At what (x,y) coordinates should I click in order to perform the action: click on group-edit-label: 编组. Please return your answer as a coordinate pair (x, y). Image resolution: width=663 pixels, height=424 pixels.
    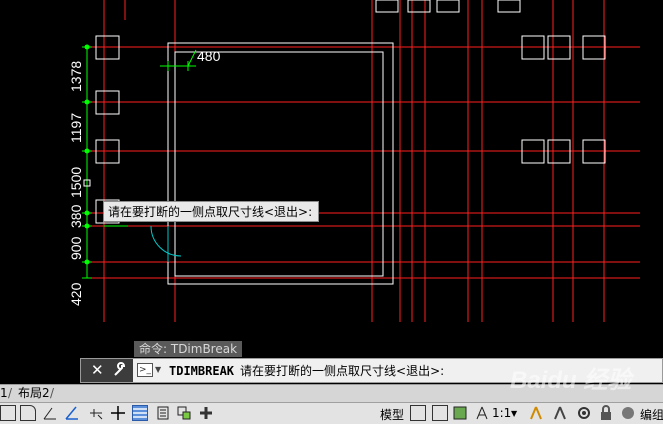
    Looking at the image, I should click on (651, 414).